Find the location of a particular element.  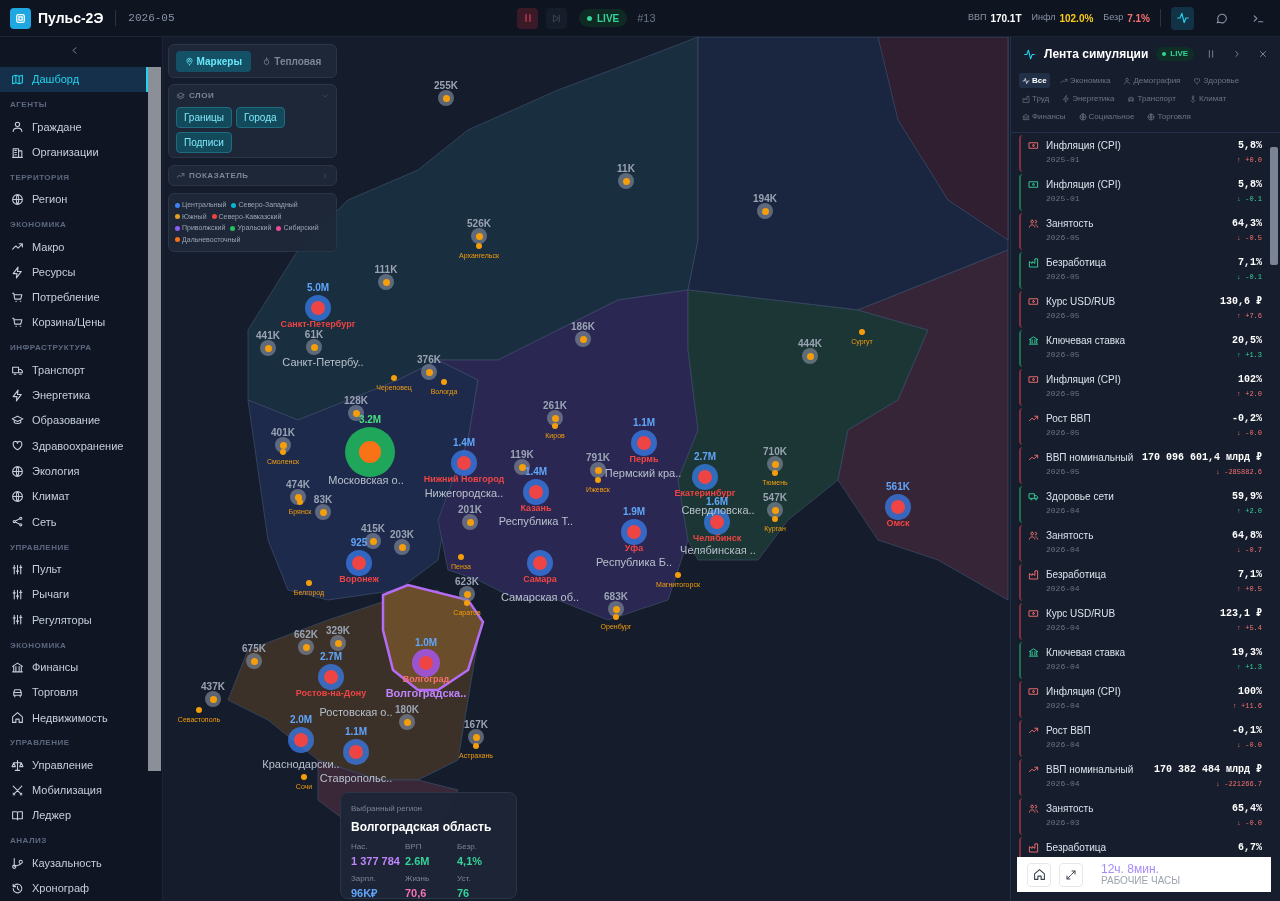

skip-icon is located at coordinates (556, 18).